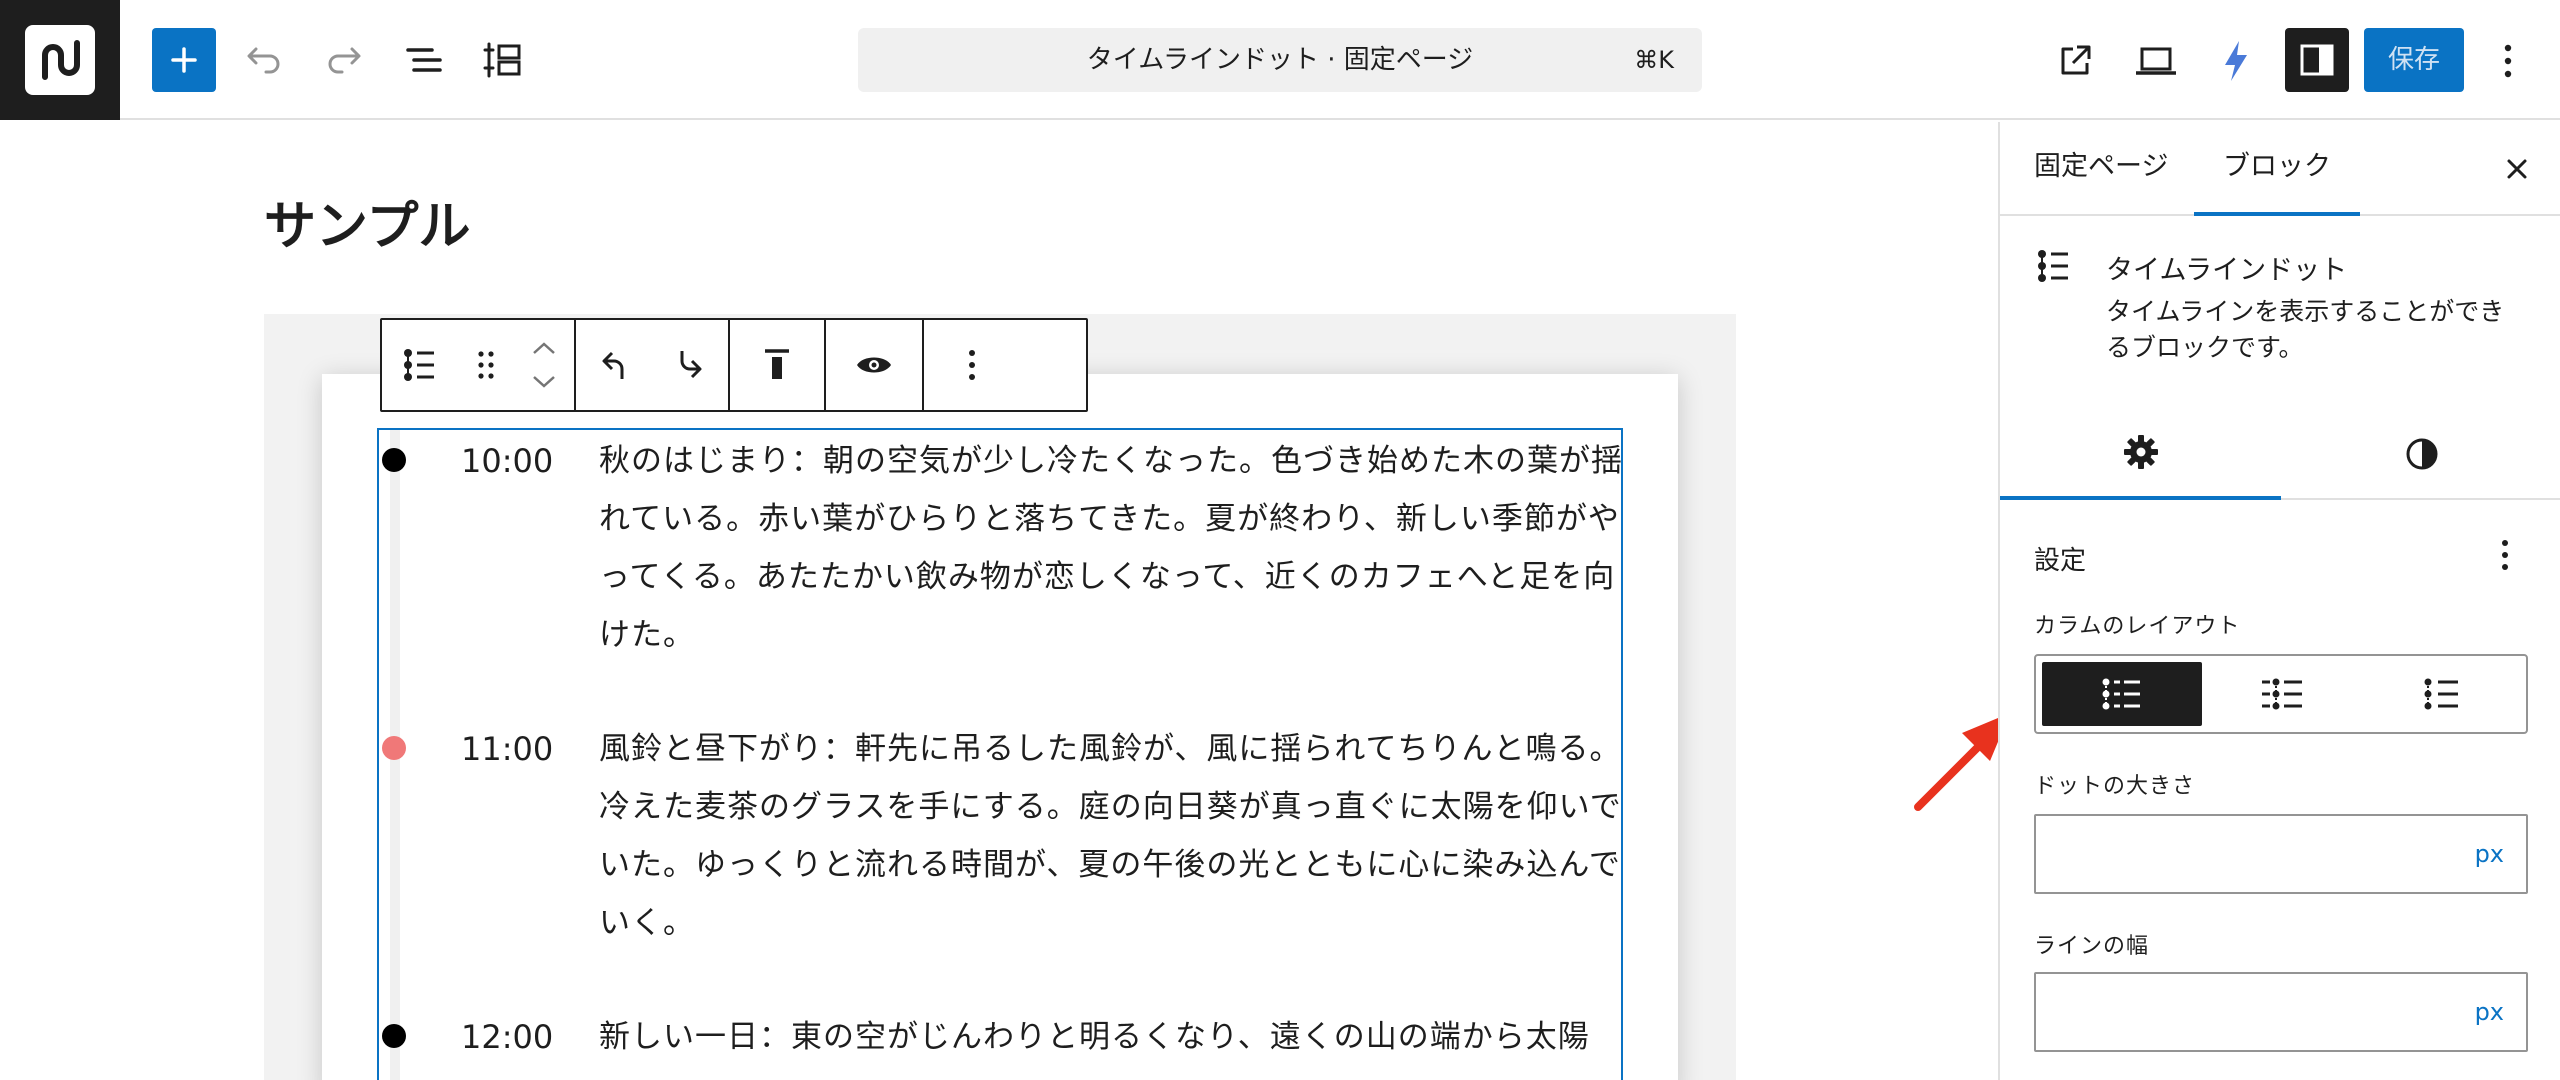 The image size is (2560, 1080). I want to click on layout-simple-icon, so click(2441, 694).